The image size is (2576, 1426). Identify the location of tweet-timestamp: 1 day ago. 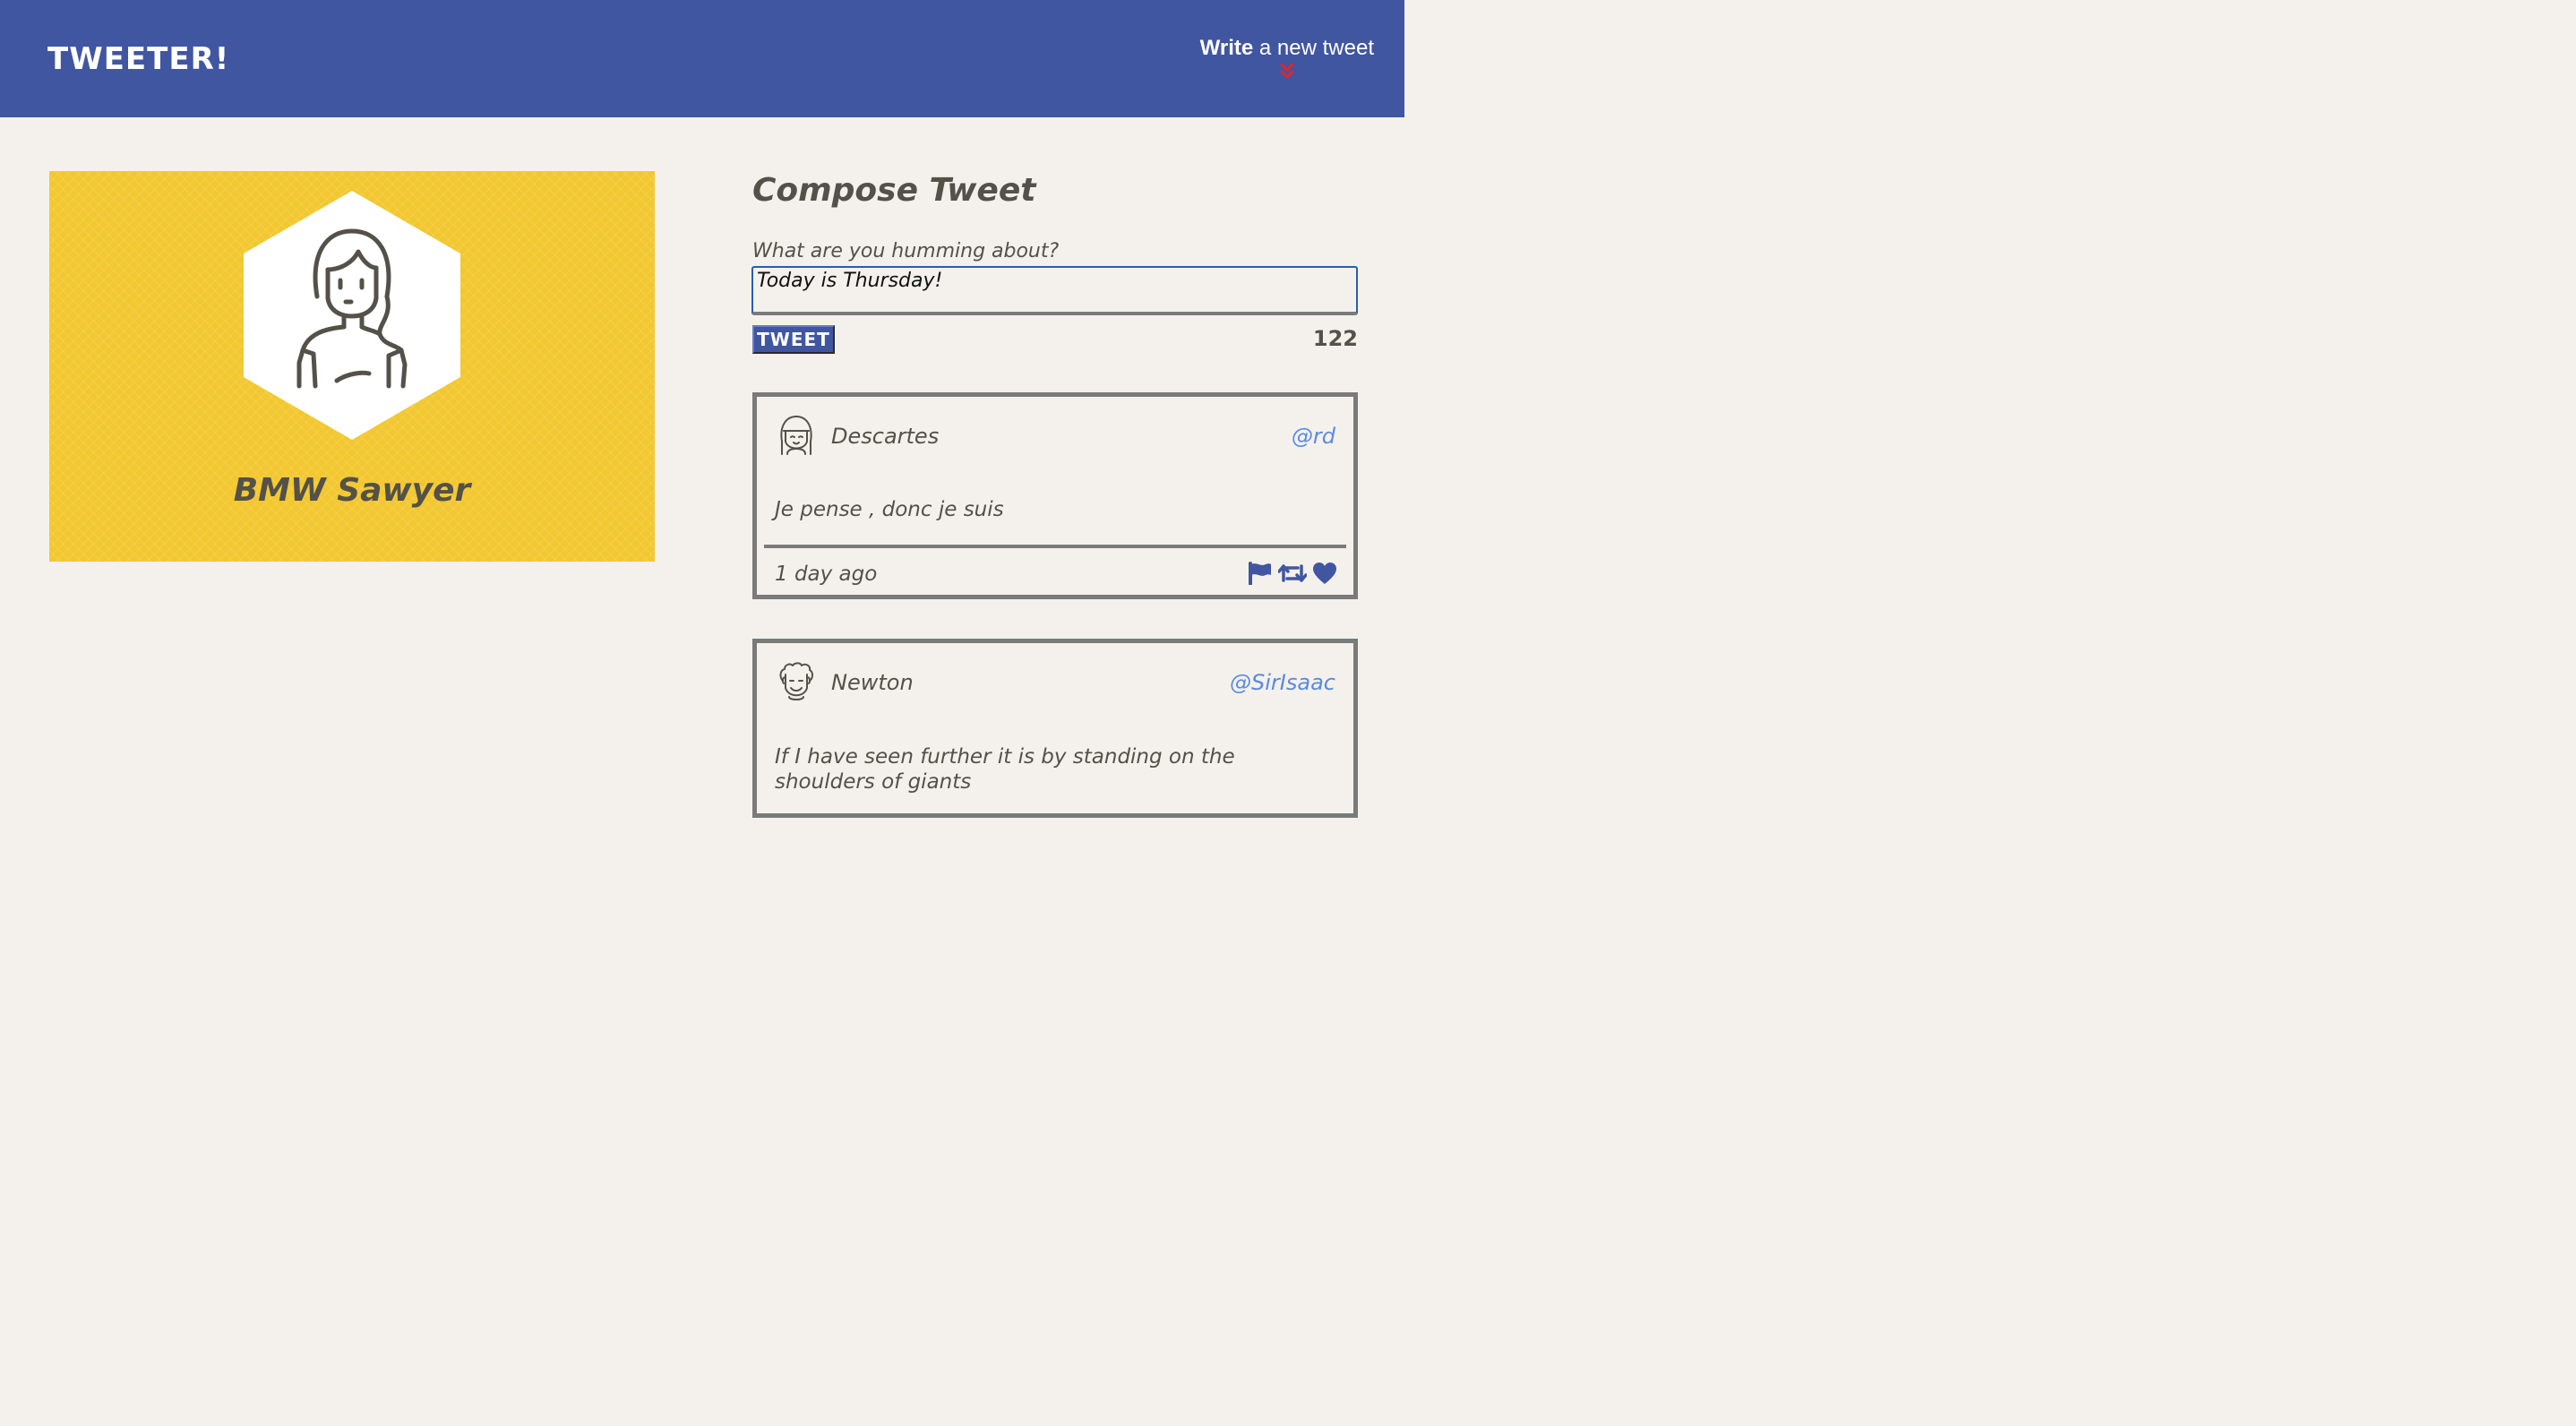
(826, 574).